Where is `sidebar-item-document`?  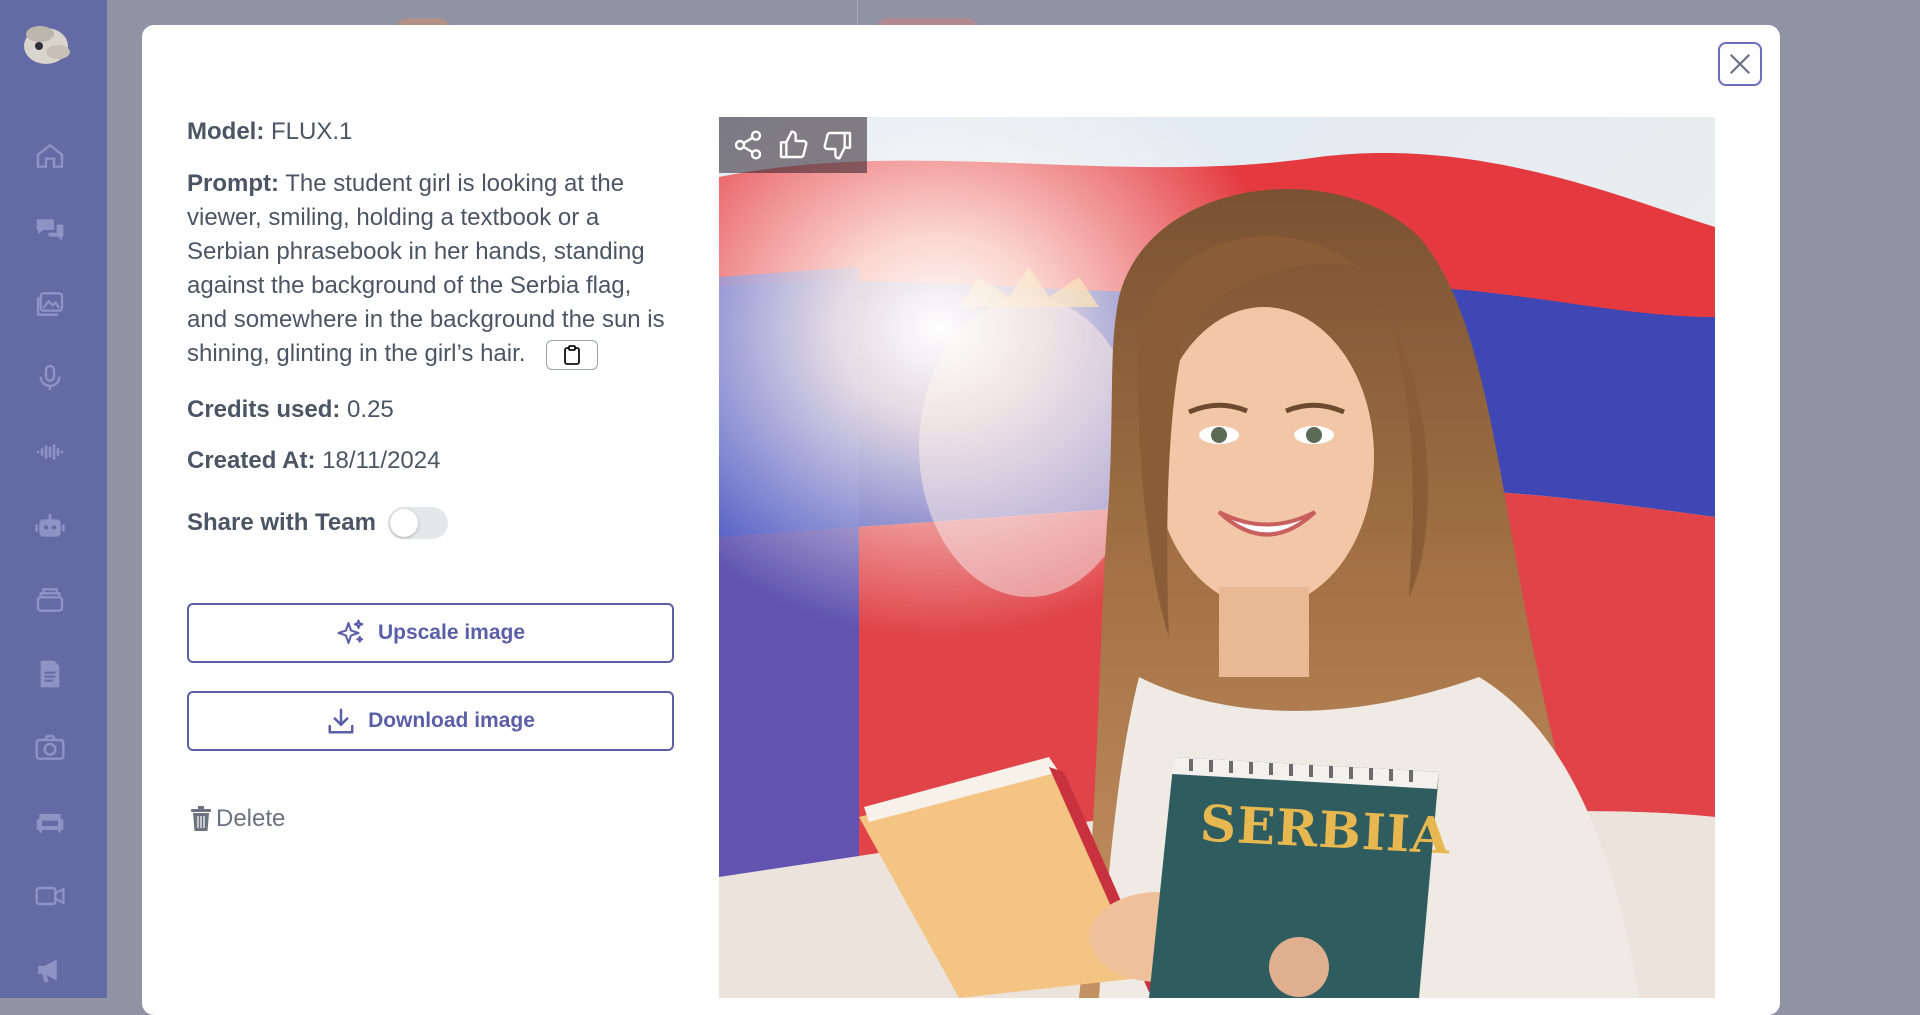 sidebar-item-document is located at coordinates (50, 674).